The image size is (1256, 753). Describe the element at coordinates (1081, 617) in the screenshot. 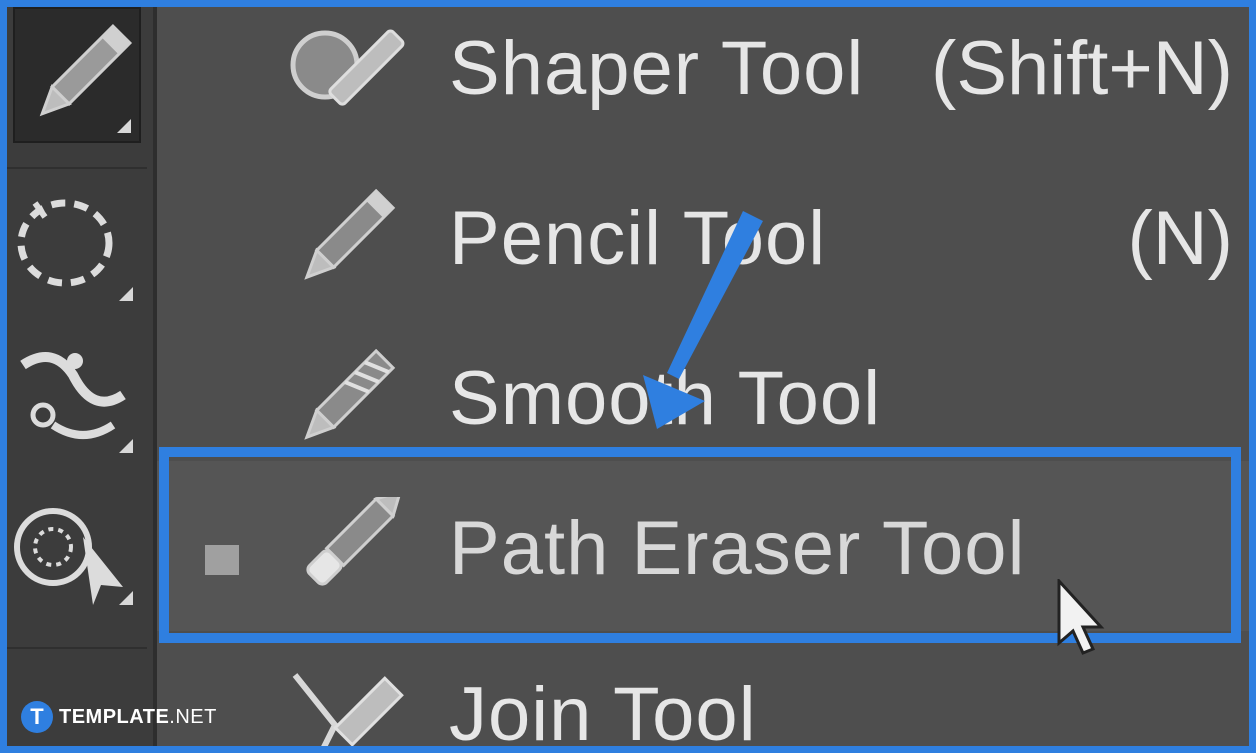

I see `mouse-cursor-icon` at that location.